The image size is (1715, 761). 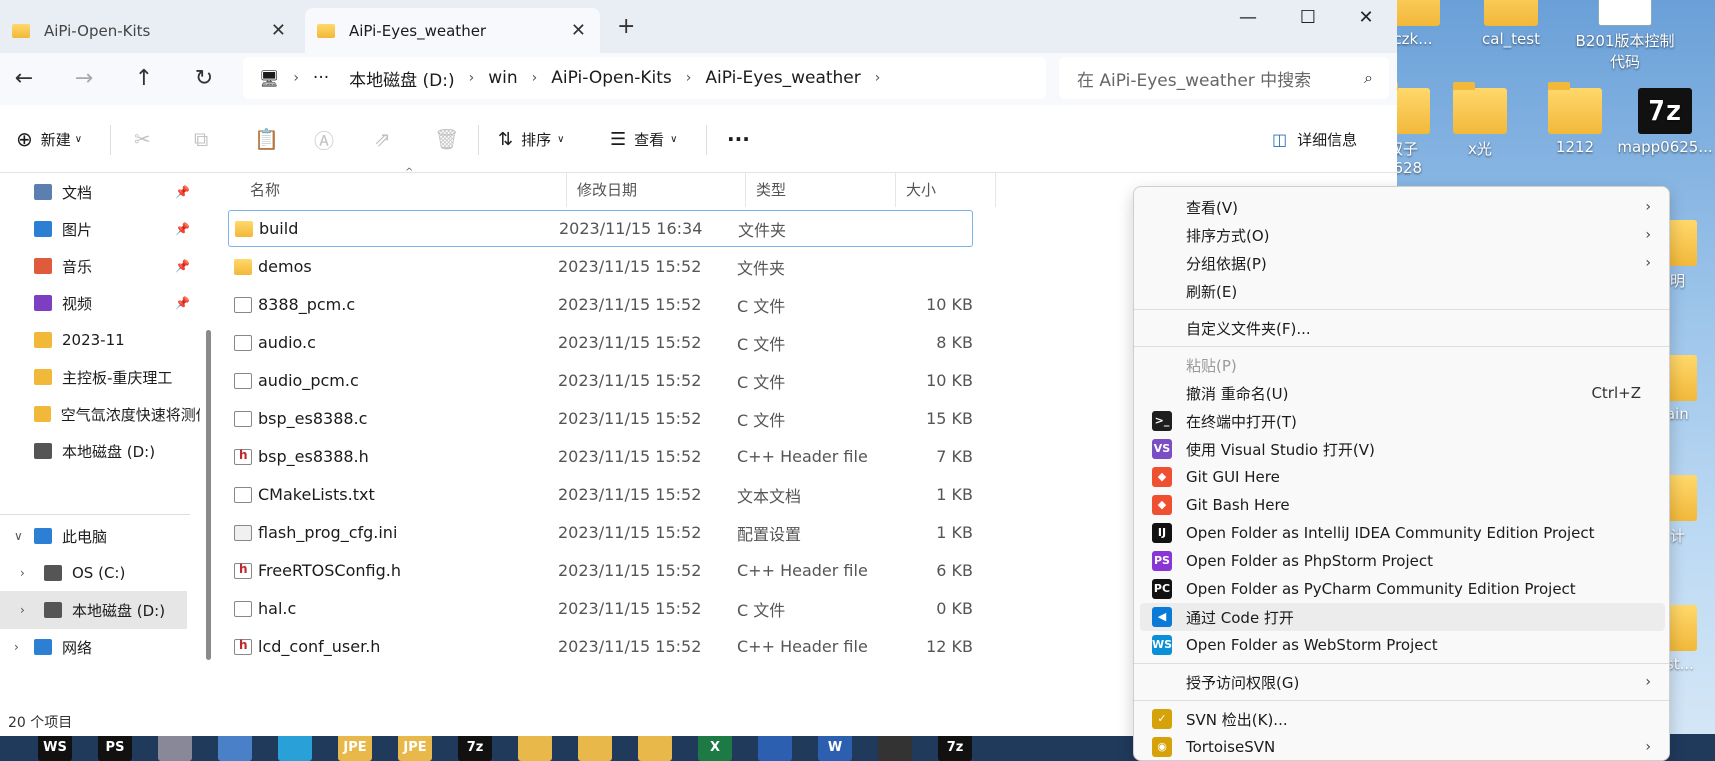 What do you see at coordinates (1511, 24) in the screenshot?
I see `desktop-icon: cal_test` at bounding box center [1511, 24].